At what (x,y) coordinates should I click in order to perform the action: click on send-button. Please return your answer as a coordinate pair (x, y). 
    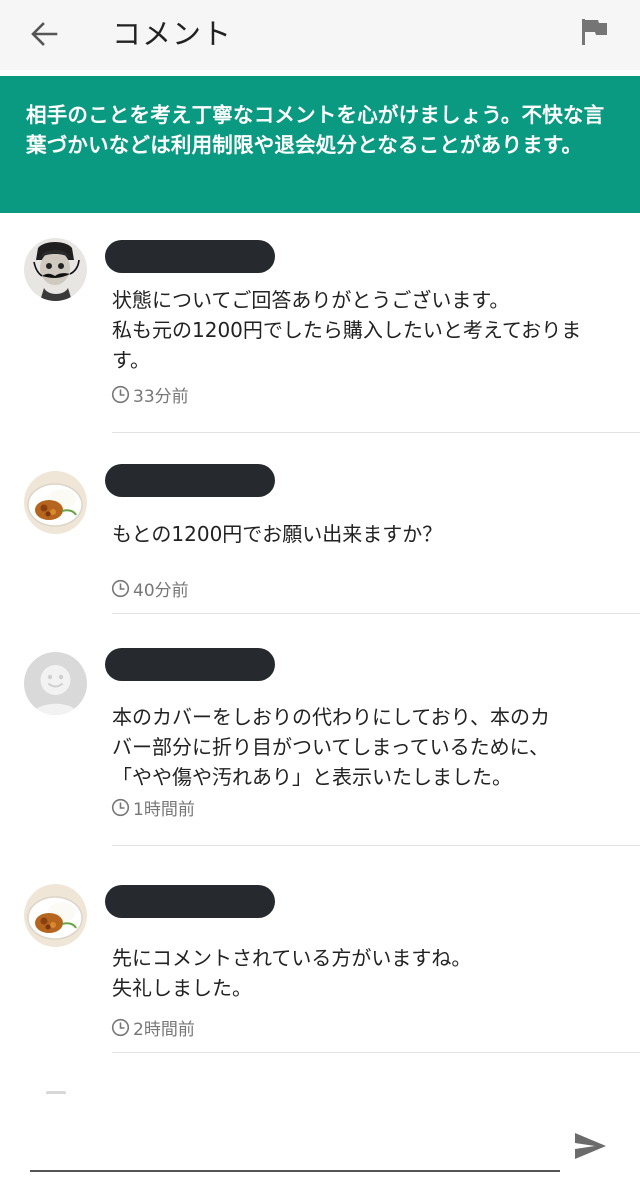
    Looking at the image, I should click on (590, 1146).